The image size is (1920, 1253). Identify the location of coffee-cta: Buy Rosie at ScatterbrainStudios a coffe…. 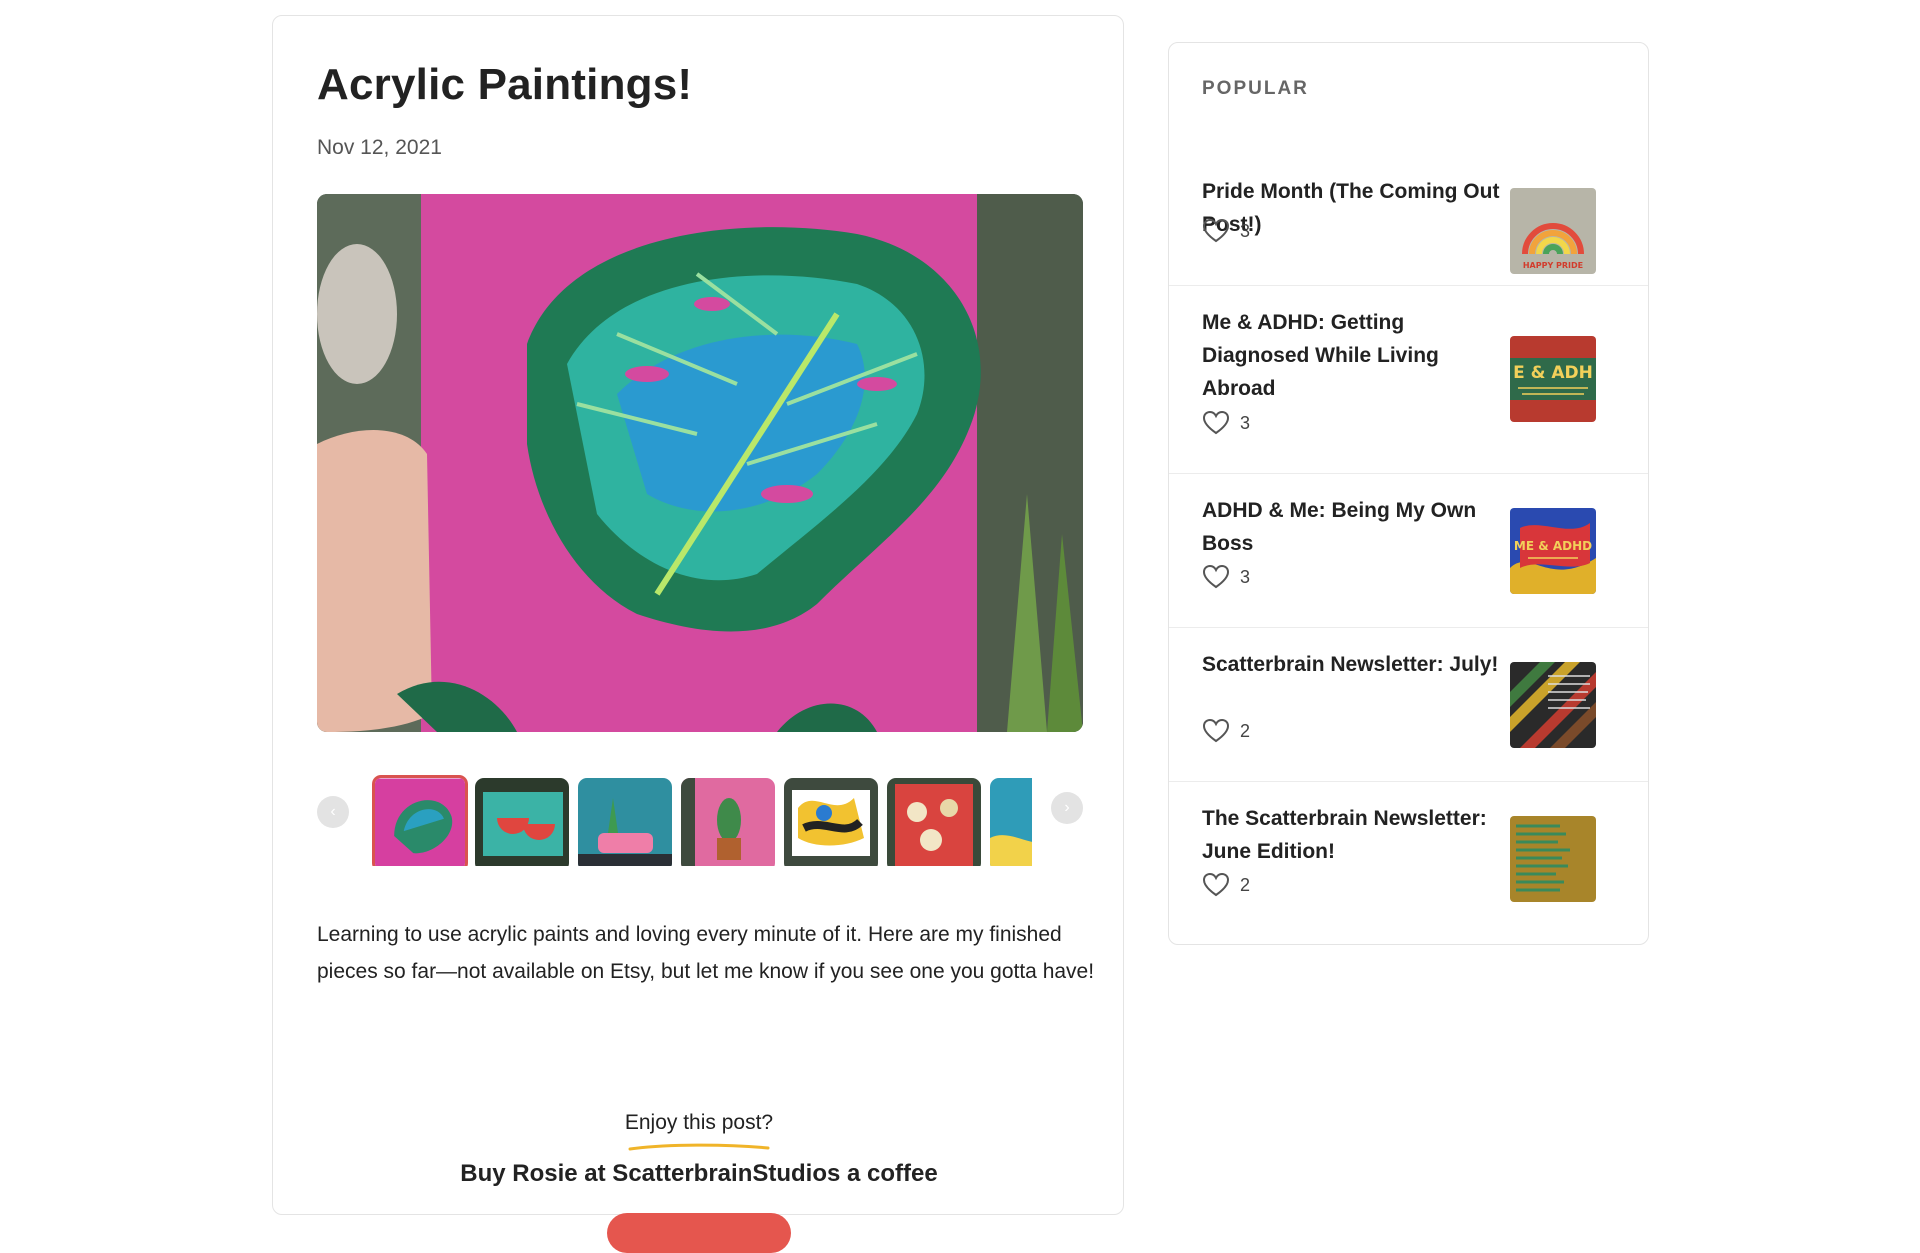
(699, 1173).